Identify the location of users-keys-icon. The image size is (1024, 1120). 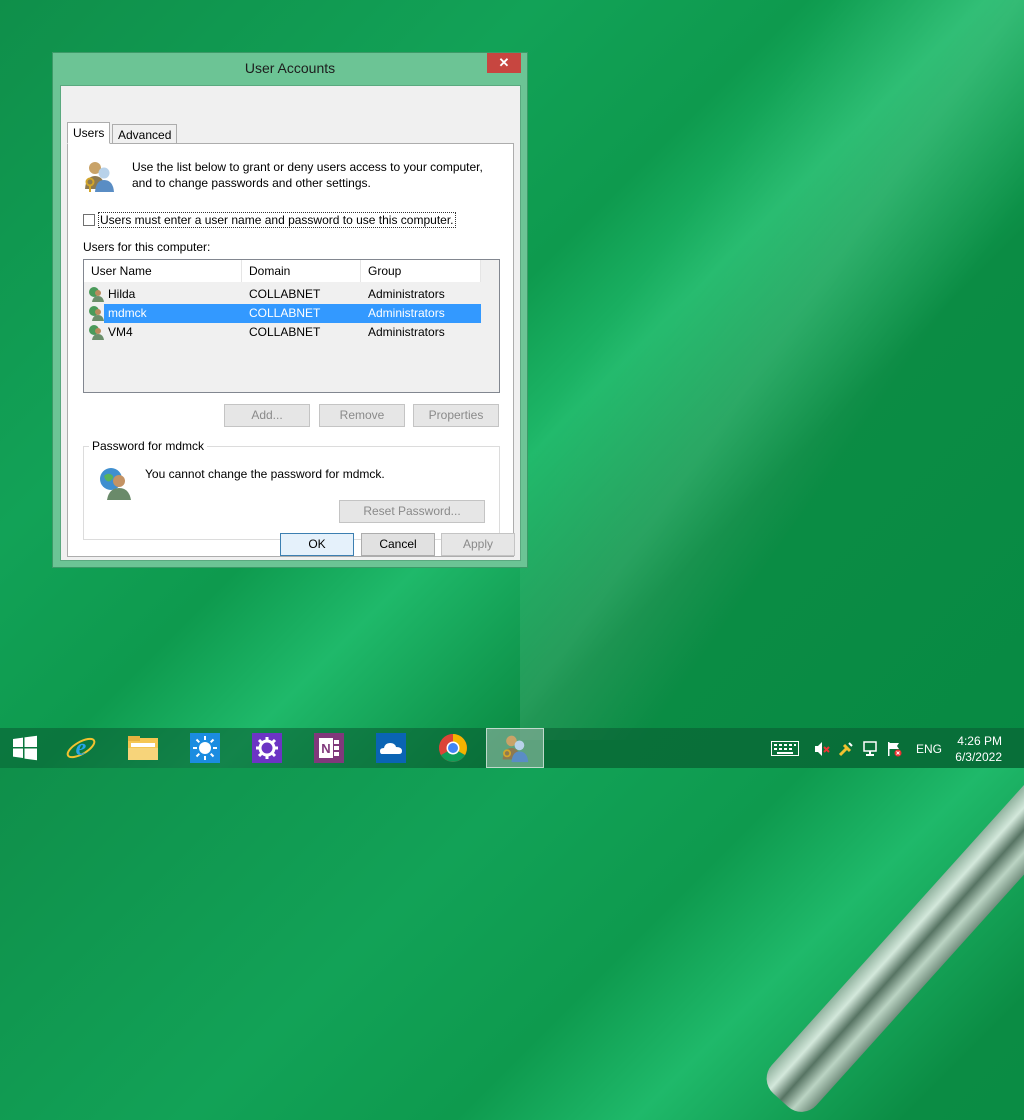
(99, 177).